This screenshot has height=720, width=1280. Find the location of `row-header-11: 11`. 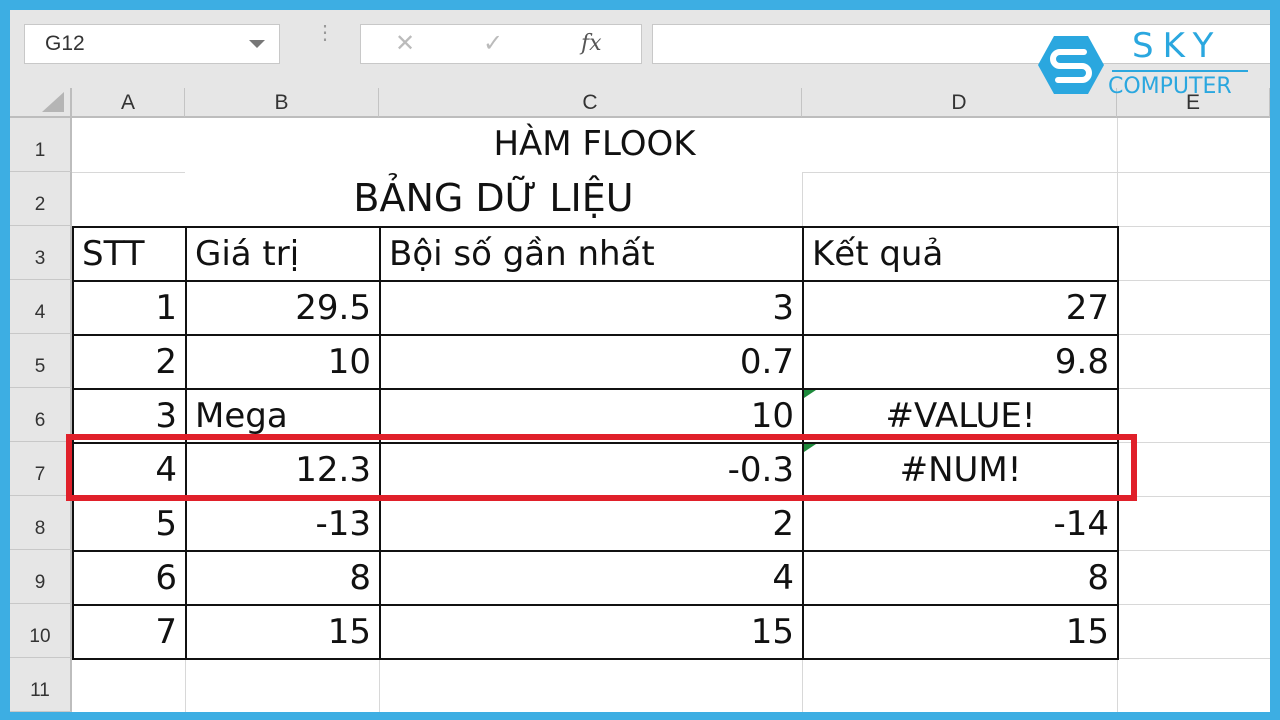

row-header-11: 11 is located at coordinates (41, 685).